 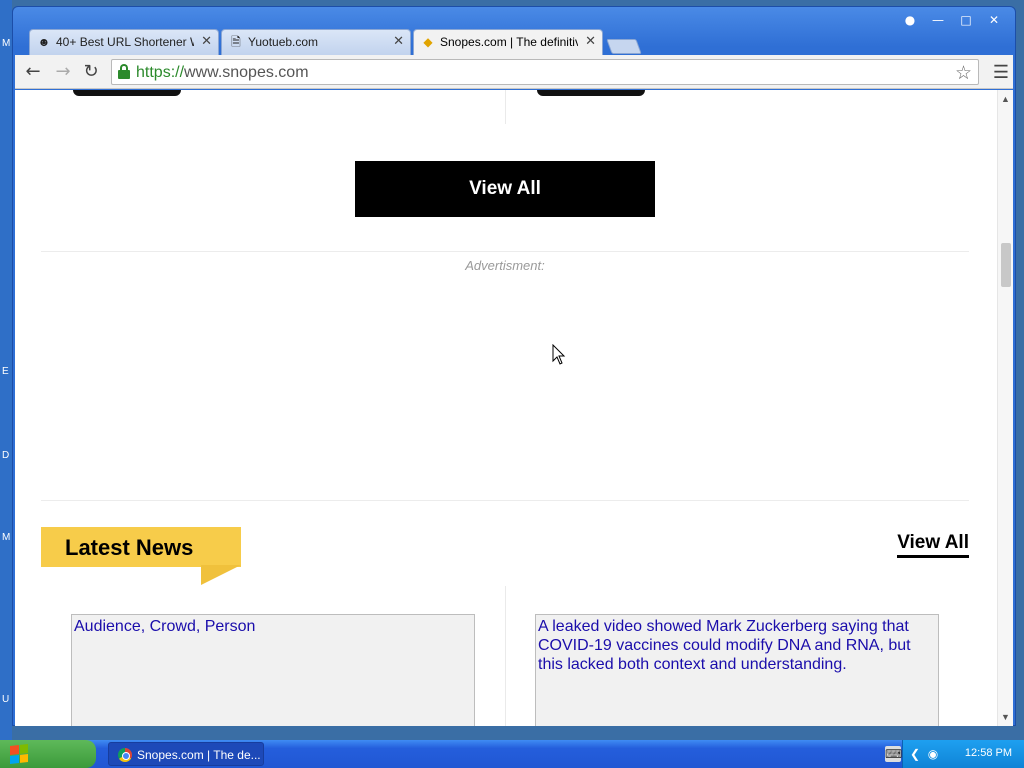 What do you see at coordinates (283, 42) in the screenshot?
I see `tab-title: Yuotueb.com` at bounding box center [283, 42].